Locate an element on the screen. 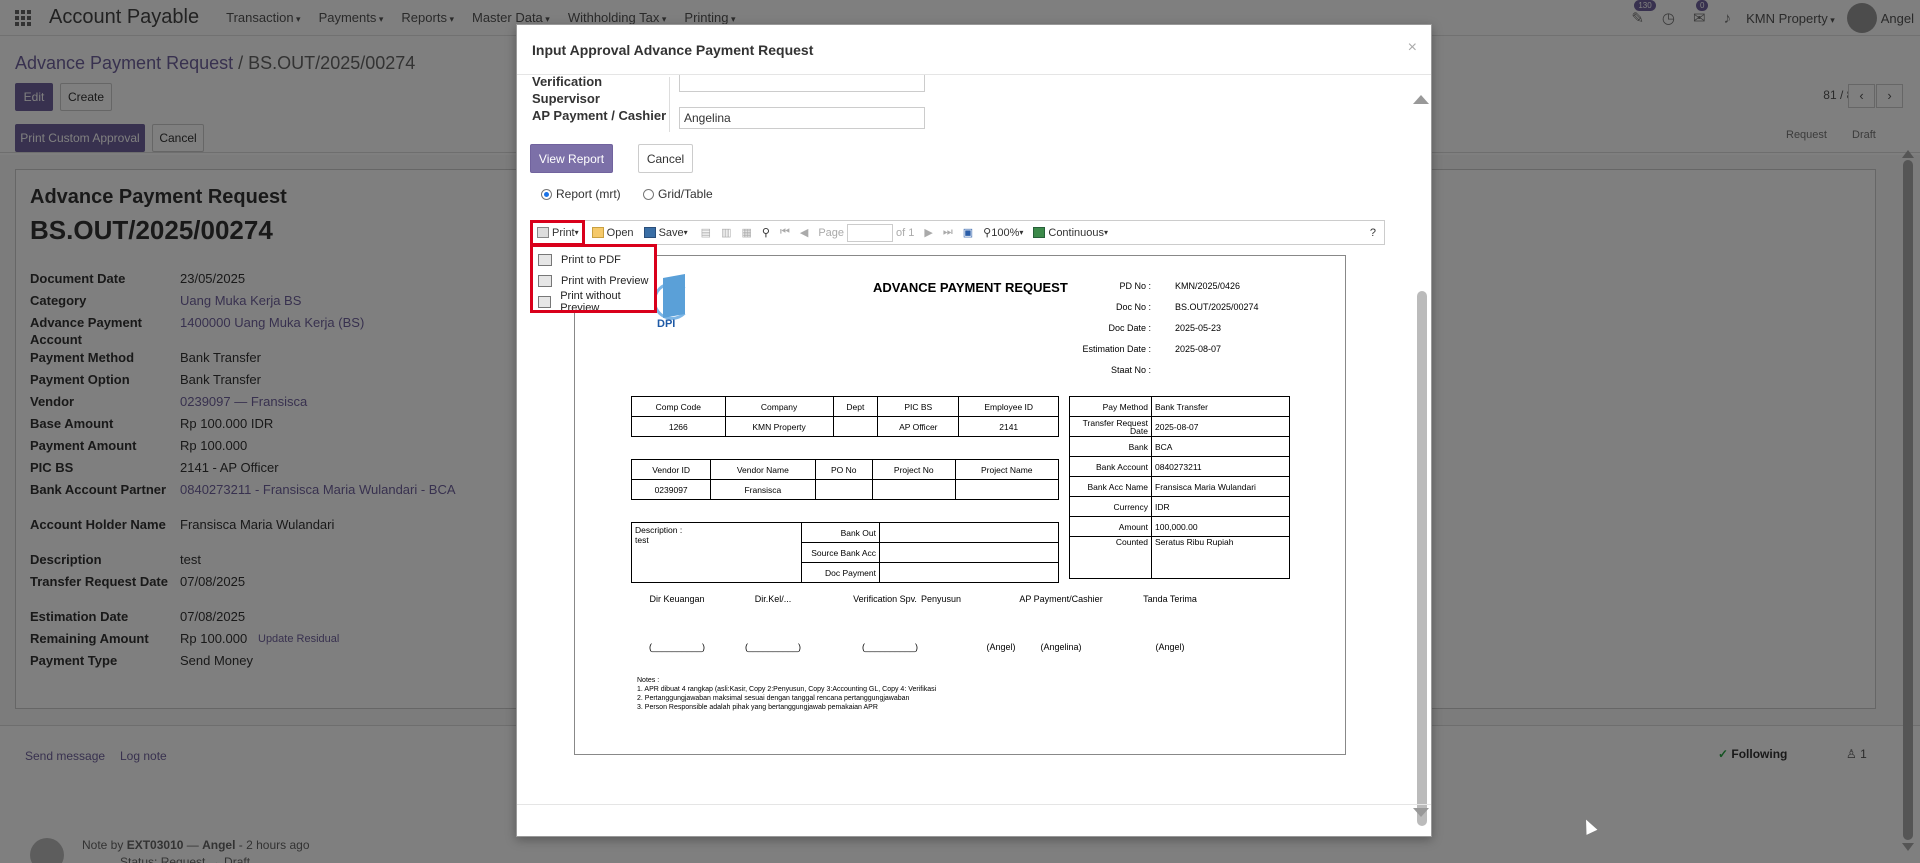 The width and height of the screenshot is (1920, 863). fit-page-icon: ▣ is located at coordinates (968, 232).